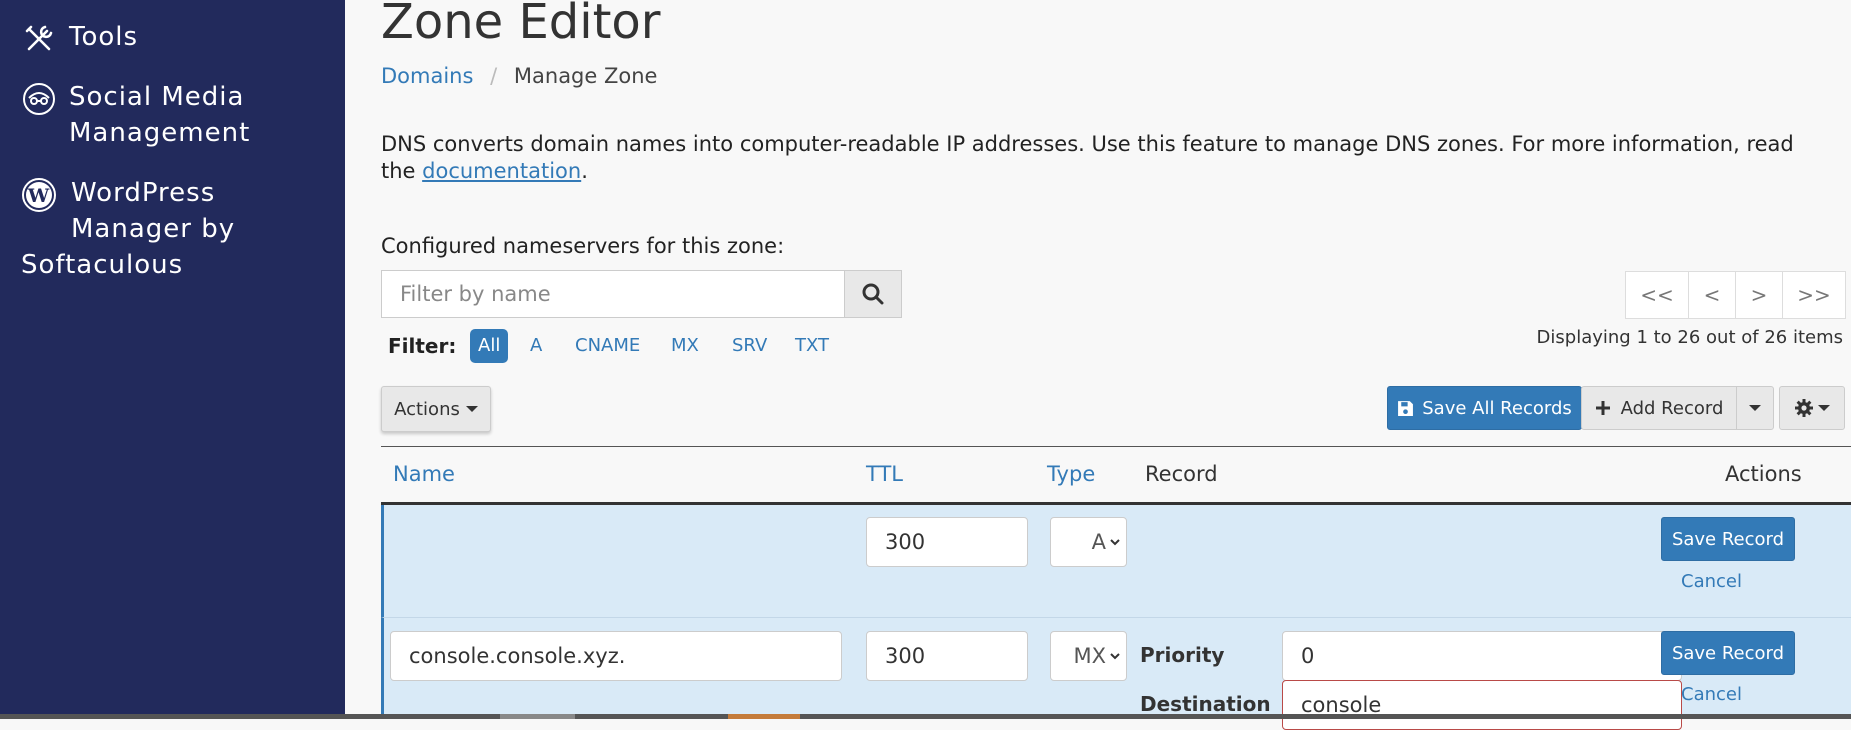 Image resolution: width=1851 pixels, height=730 pixels. What do you see at coordinates (749, 346) in the screenshot?
I see `filter-srv: SRV` at bounding box center [749, 346].